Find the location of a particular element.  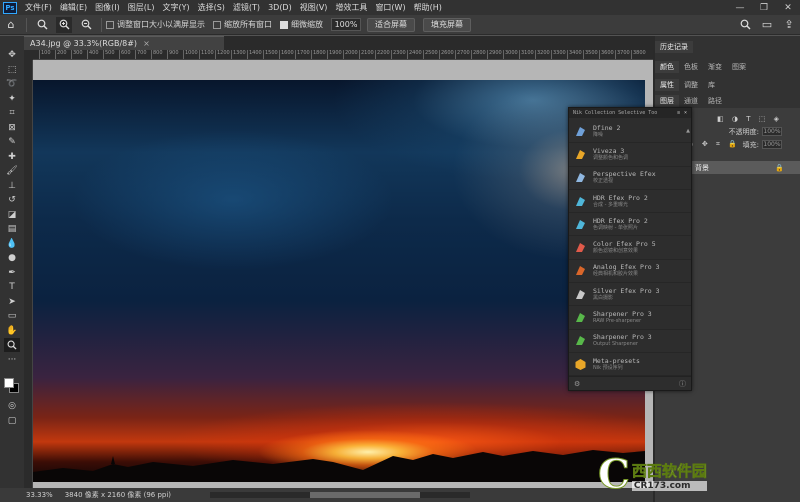

menu-select: 选择(S) is located at coordinates (211, 7).